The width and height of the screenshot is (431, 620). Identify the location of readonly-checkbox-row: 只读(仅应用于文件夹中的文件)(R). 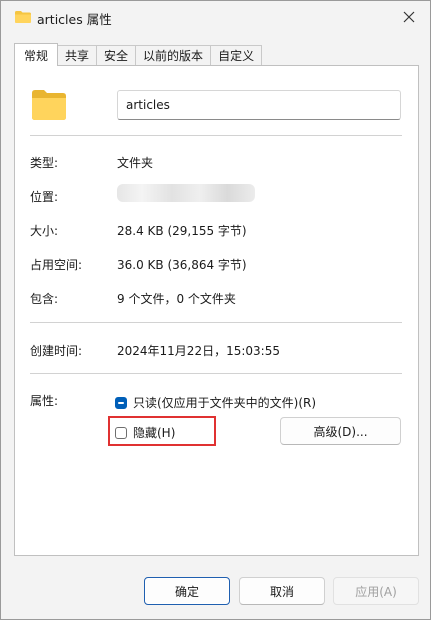
(215, 402).